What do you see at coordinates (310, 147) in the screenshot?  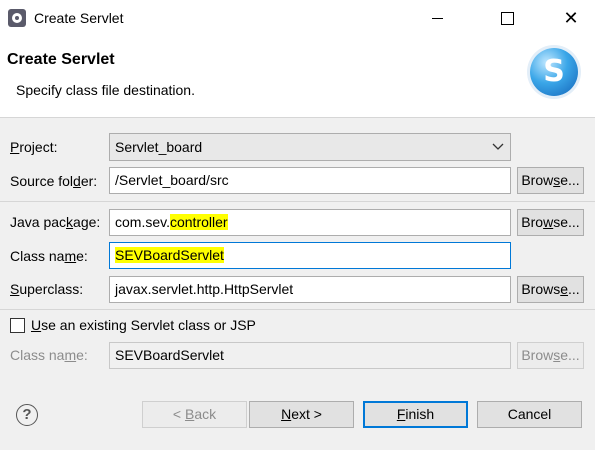 I see `project-select: Servlet_board` at bounding box center [310, 147].